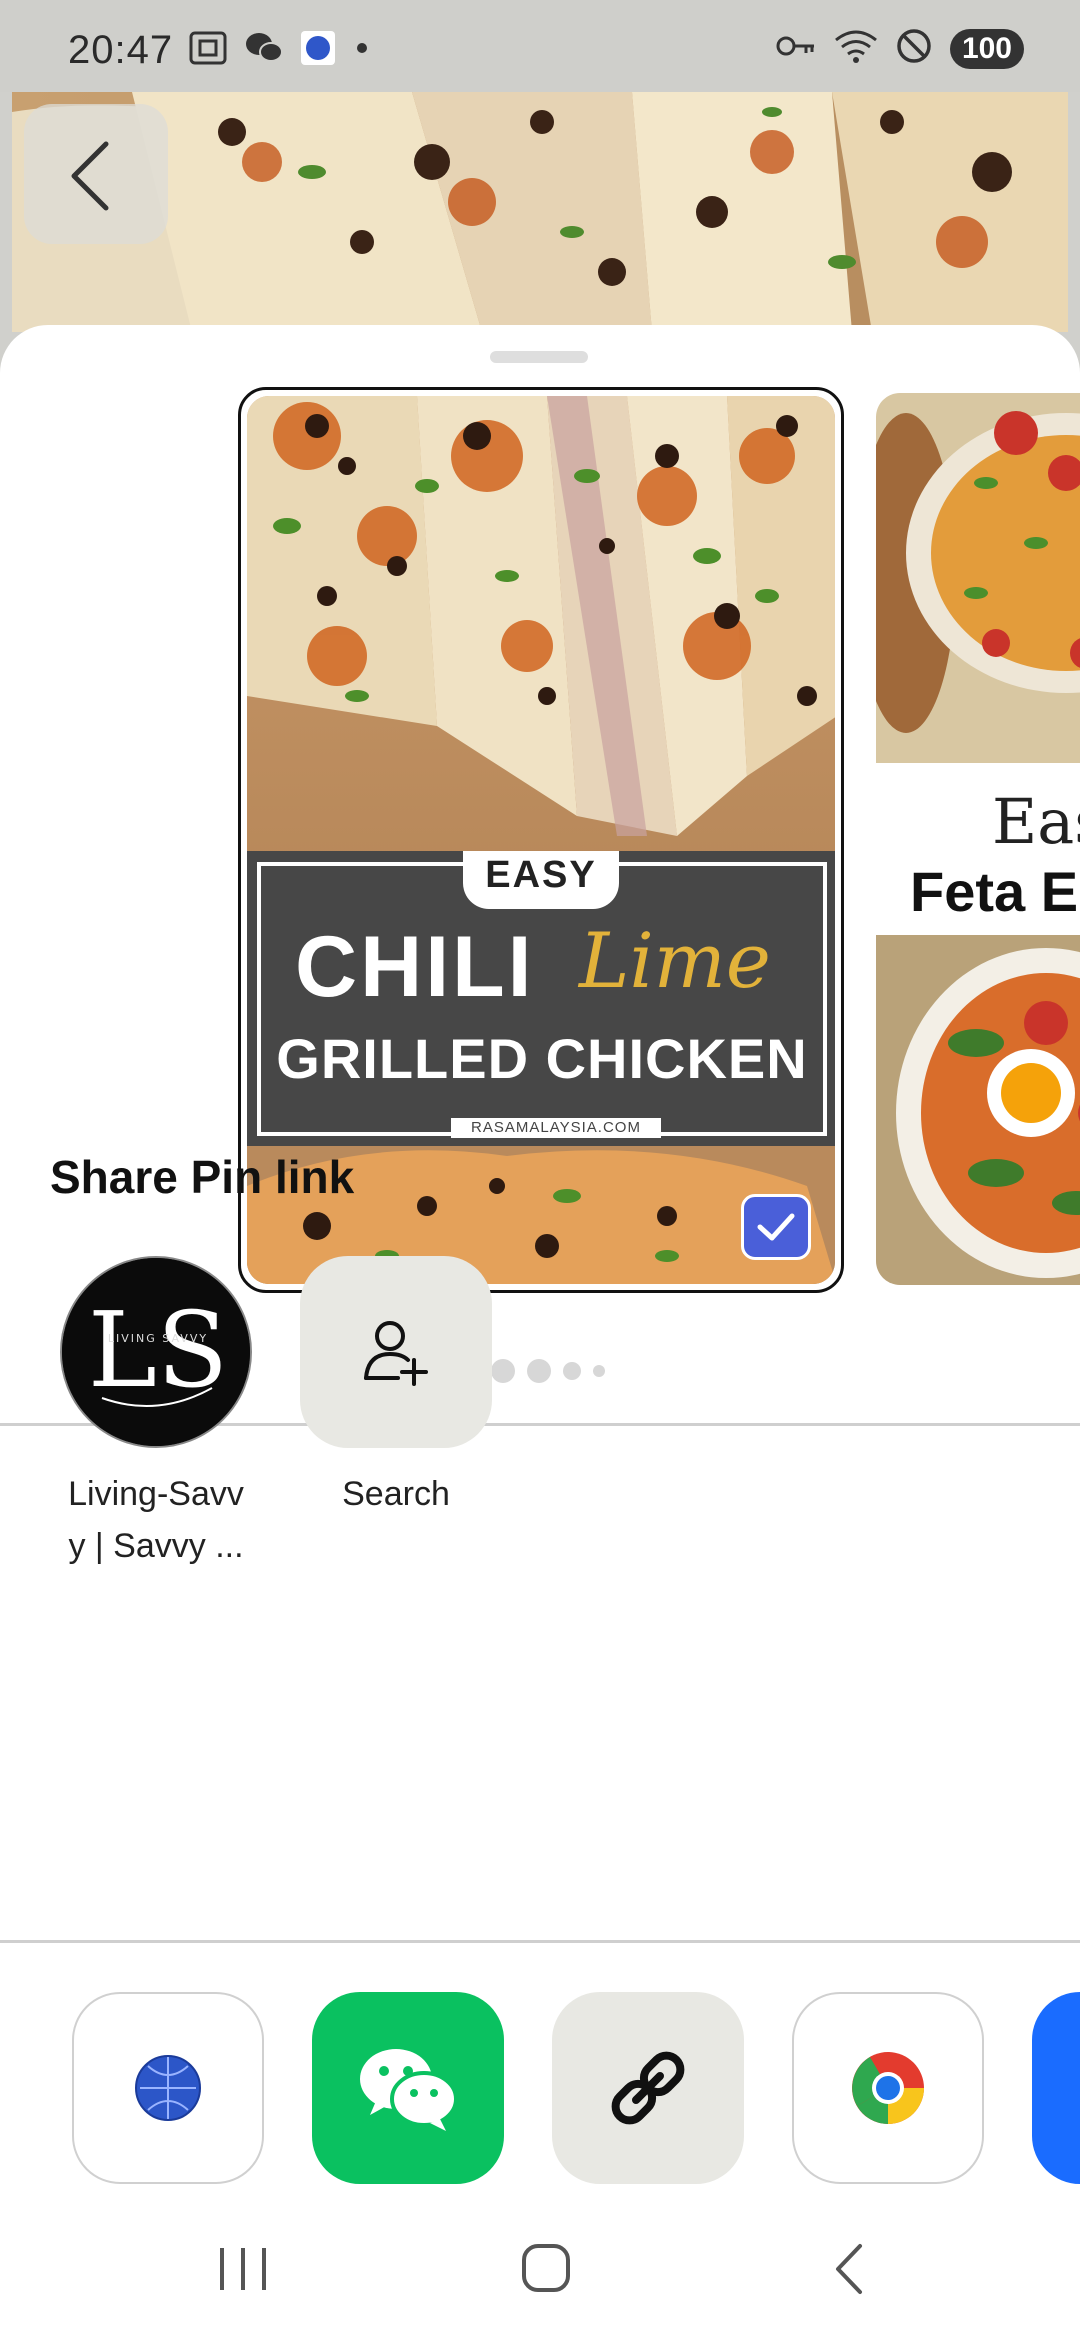  I want to click on pin-source-label: RASAMALAYSIA.COM, so click(556, 1128).